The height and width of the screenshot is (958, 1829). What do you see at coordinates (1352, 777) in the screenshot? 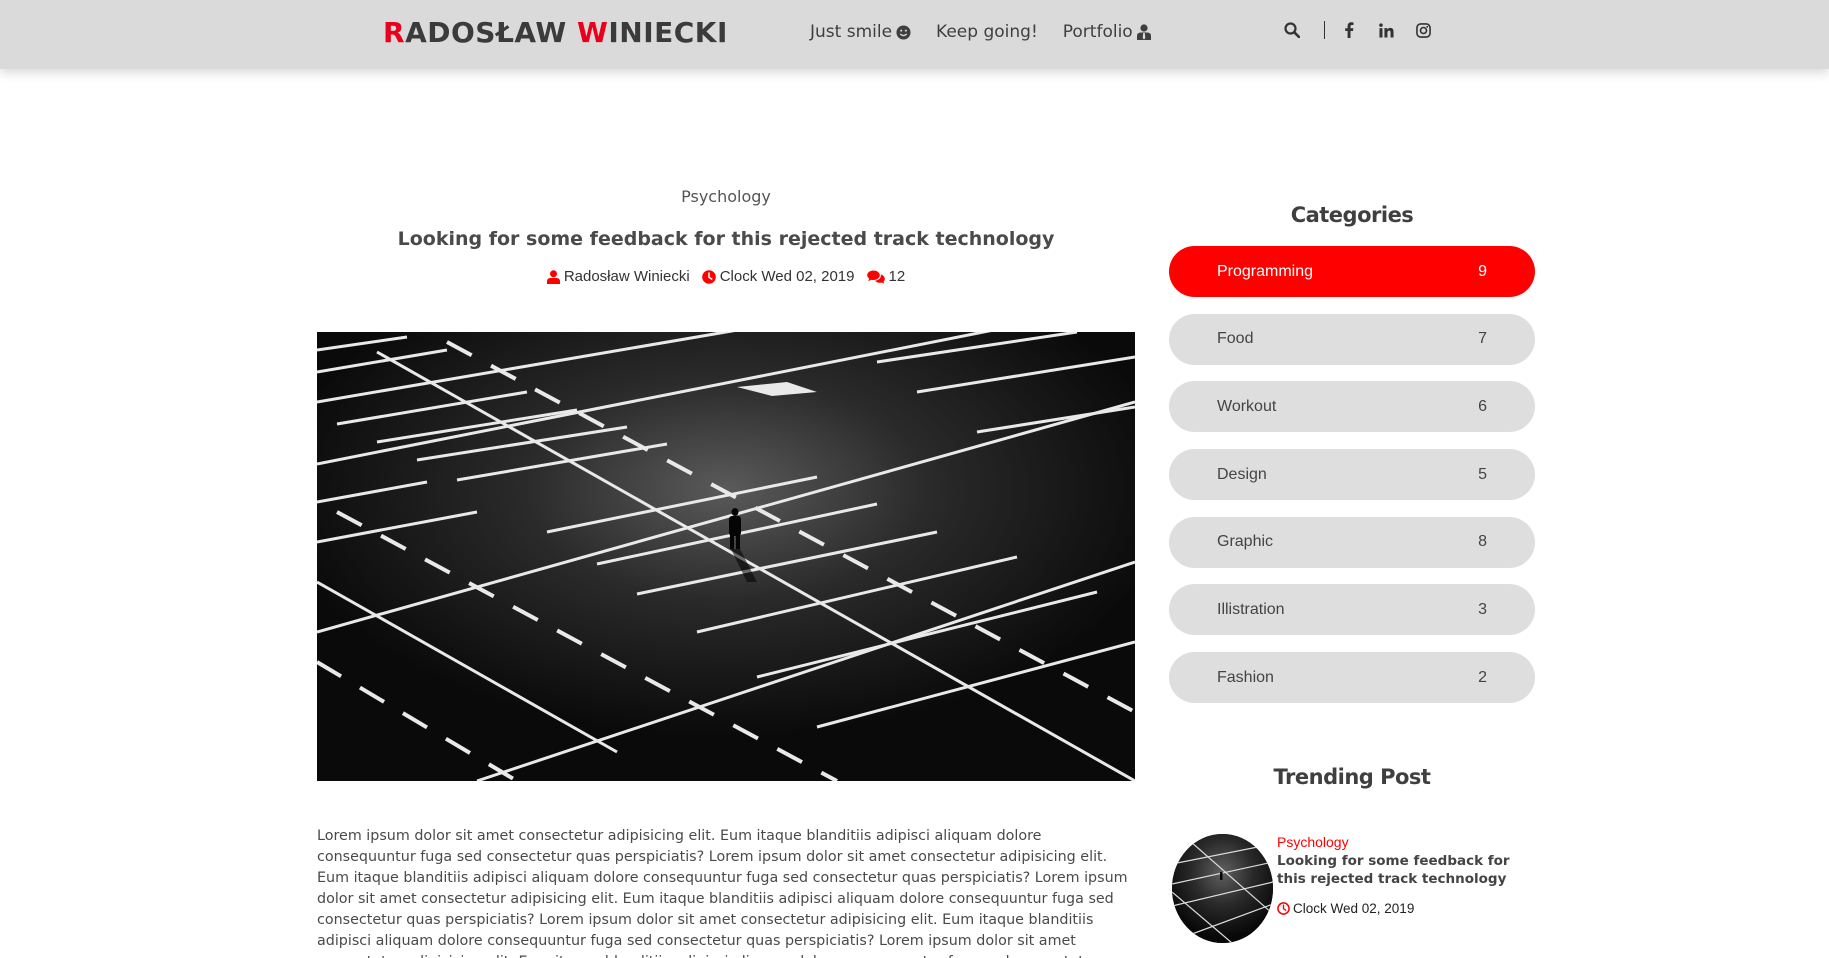
I see `trending-heading: Trending Post` at bounding box center [1352, 777].